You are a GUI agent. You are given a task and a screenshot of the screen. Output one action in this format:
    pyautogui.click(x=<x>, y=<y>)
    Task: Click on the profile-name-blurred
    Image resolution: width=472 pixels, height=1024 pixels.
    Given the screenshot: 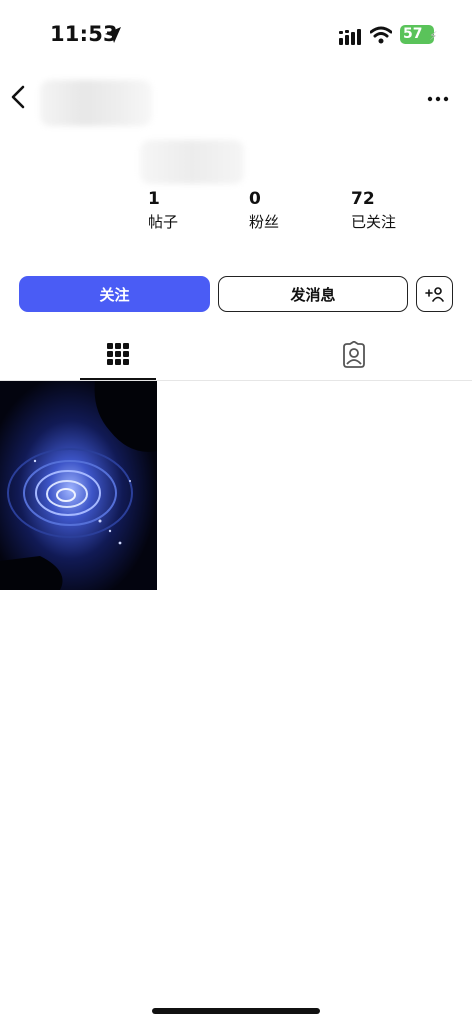 What is the action you would take?
    pyautogui.click(x=192, y=162)
    